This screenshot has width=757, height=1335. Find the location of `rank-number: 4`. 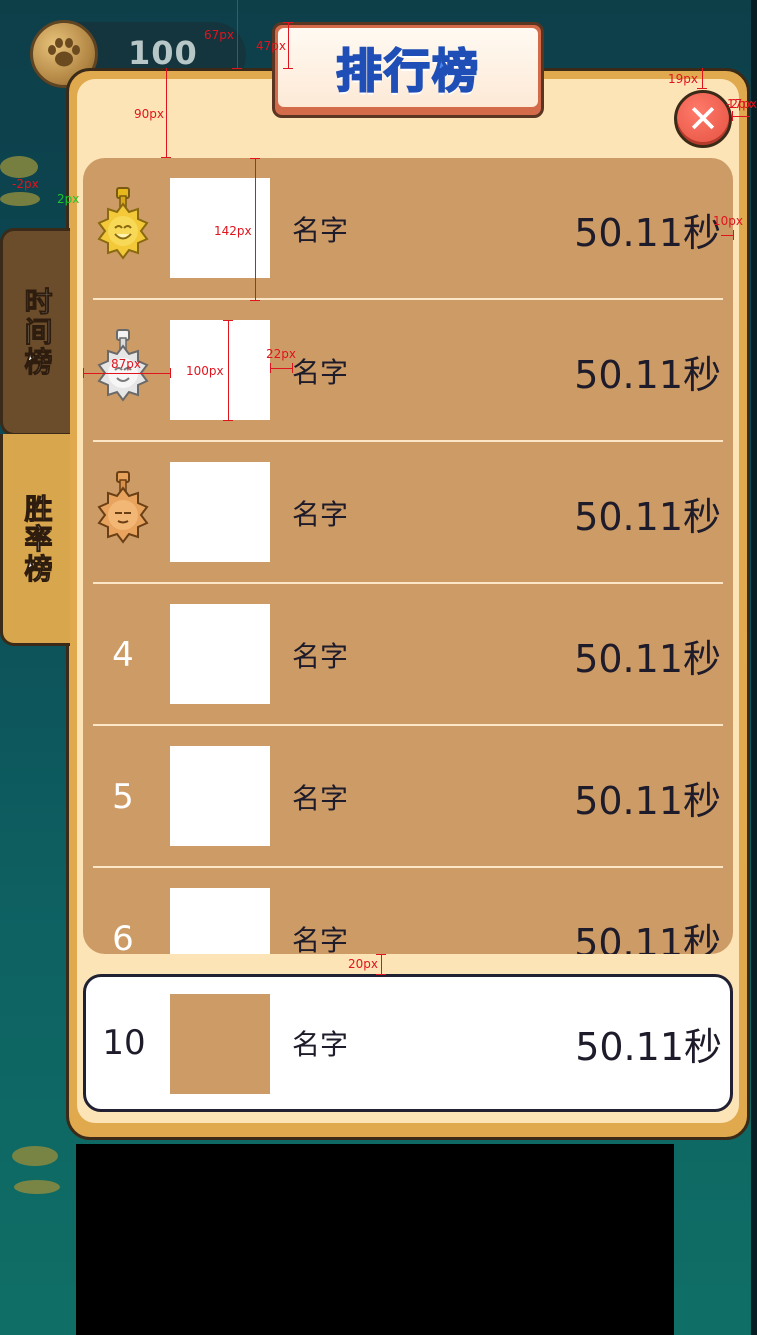

rank-number: 4 is located at coordinates (123, 655).